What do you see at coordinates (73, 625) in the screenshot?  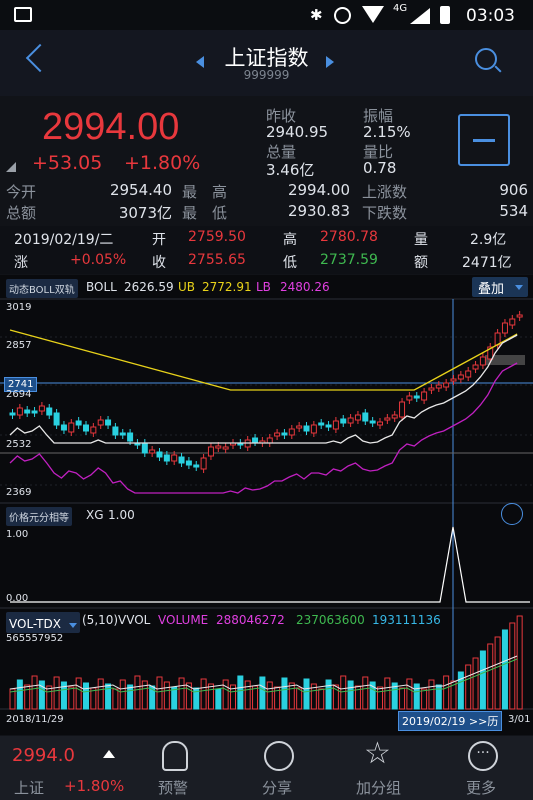 I see `chevron-down-icon` at bounding box center [73, 625].